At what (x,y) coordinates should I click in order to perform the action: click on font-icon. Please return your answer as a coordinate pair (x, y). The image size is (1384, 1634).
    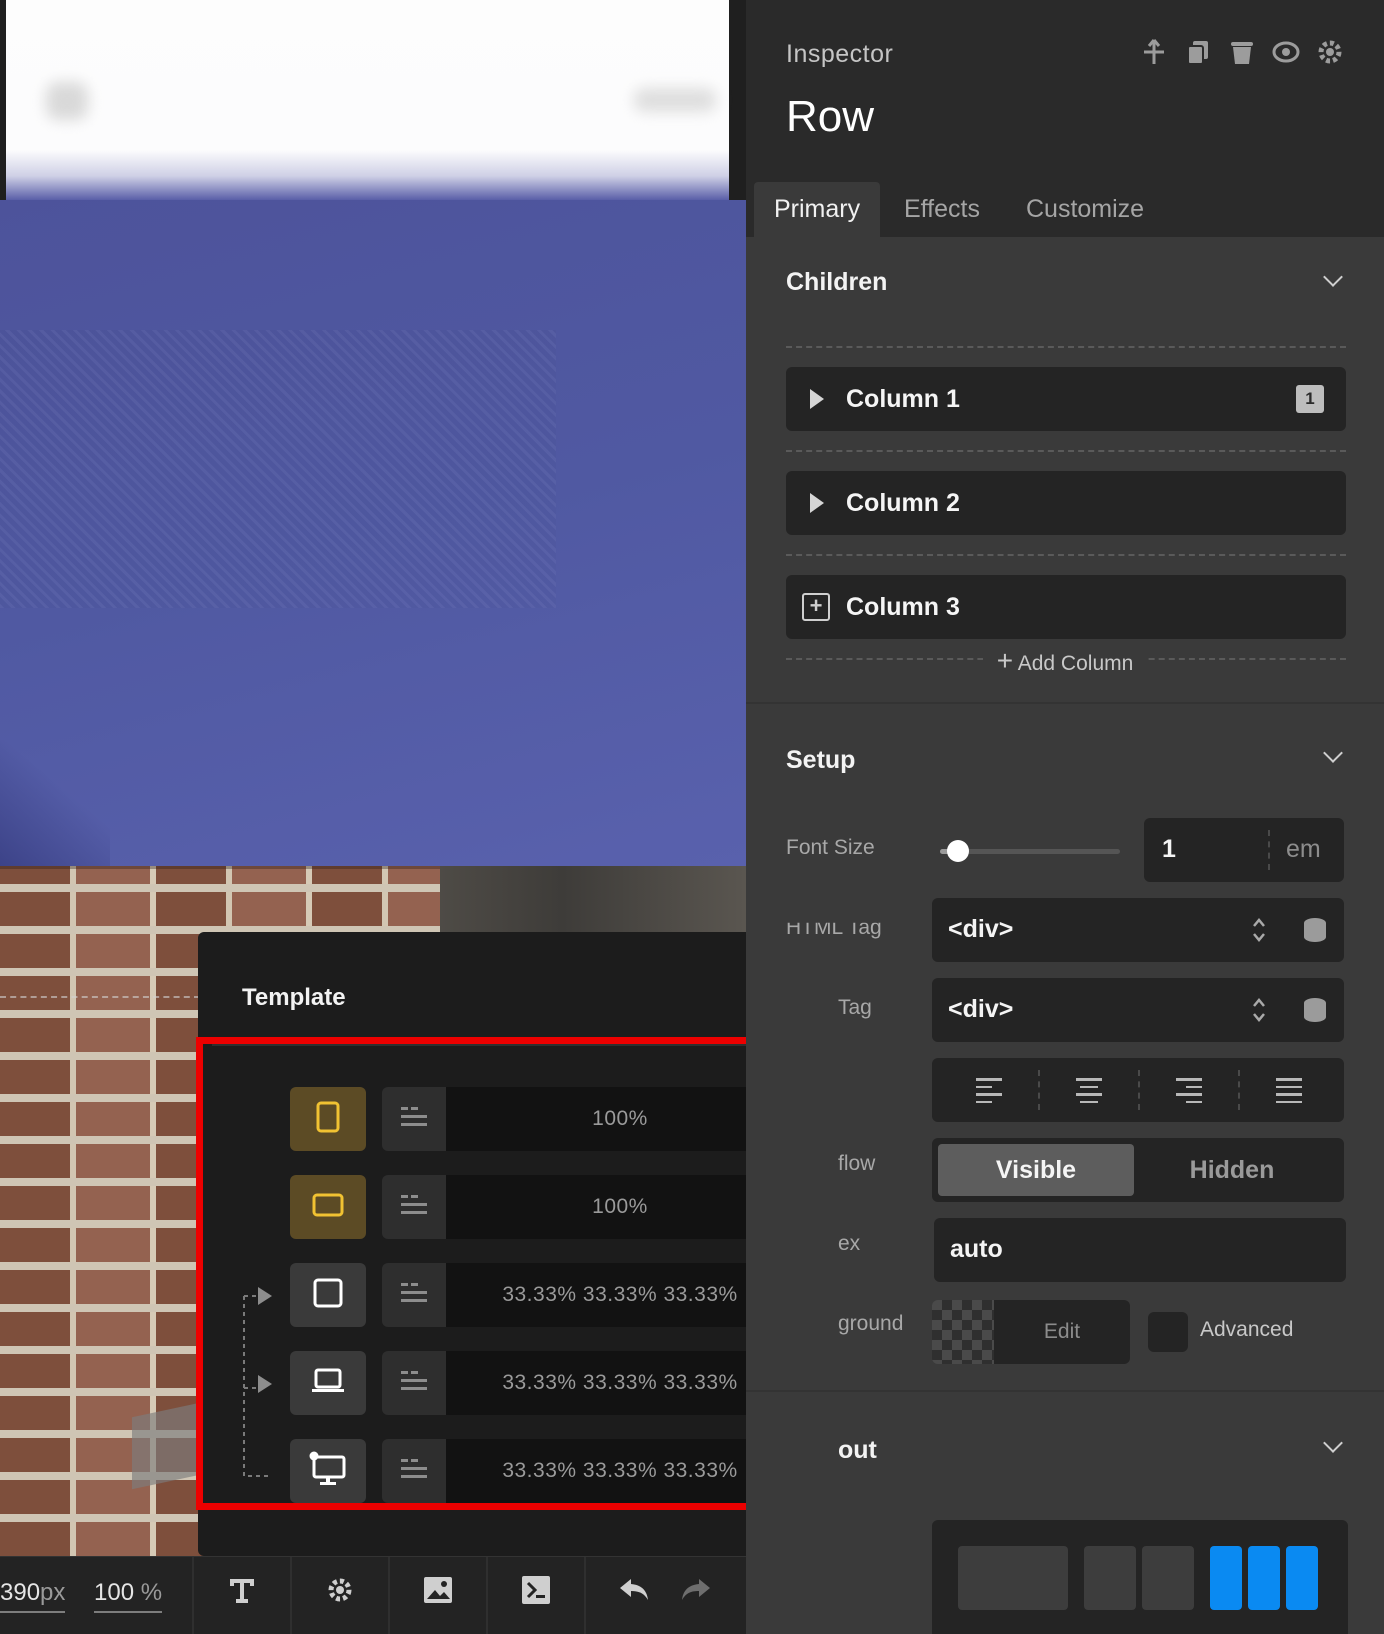
    Looking at the image, I should click on (242, 1595).